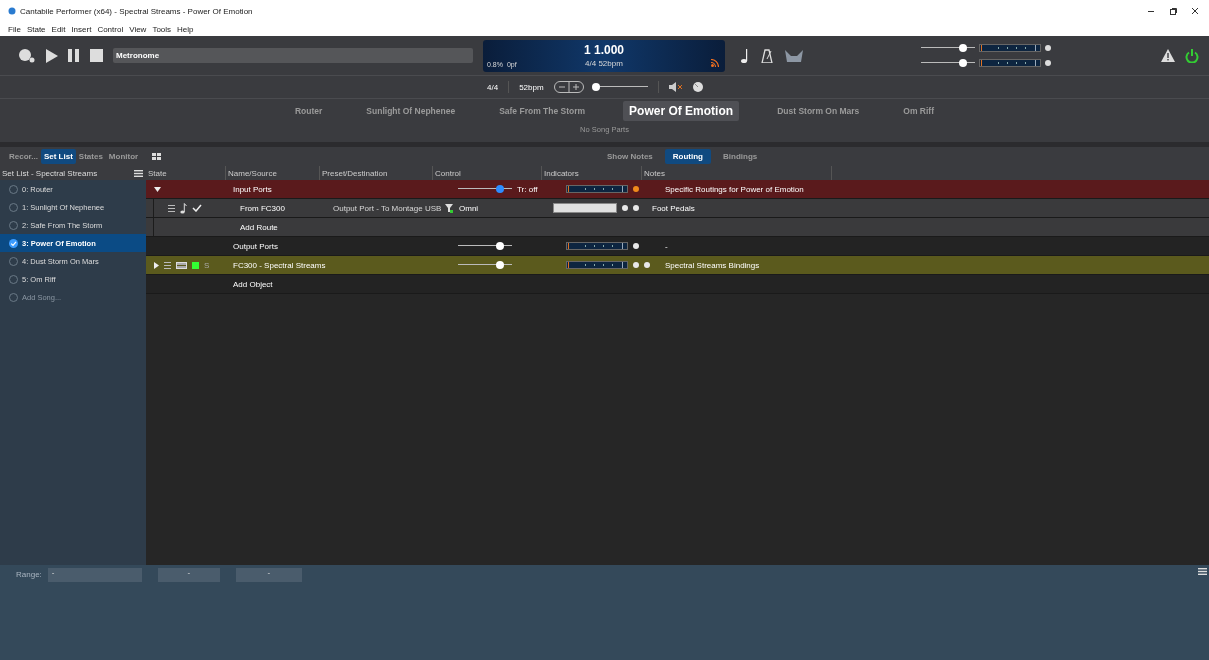 Image resolution: width=1209 pixels, height=660 pixels. What do you see at coordinates (1173, 11) in the screenshot?
I see `restore-icon` at bounding box center [1173, 11].